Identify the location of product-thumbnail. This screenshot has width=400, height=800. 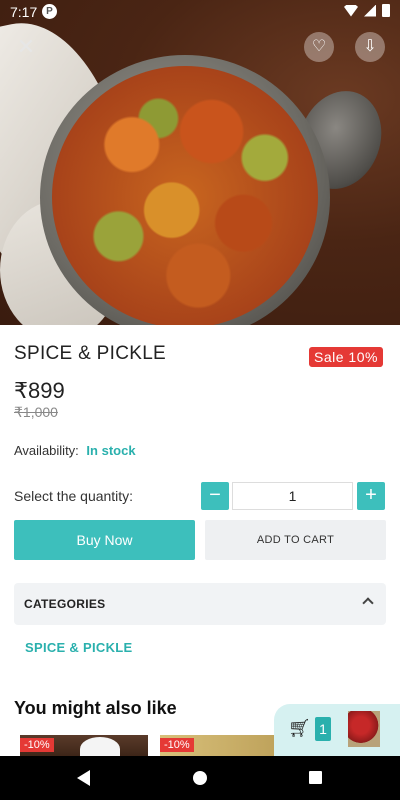
(100, 747).